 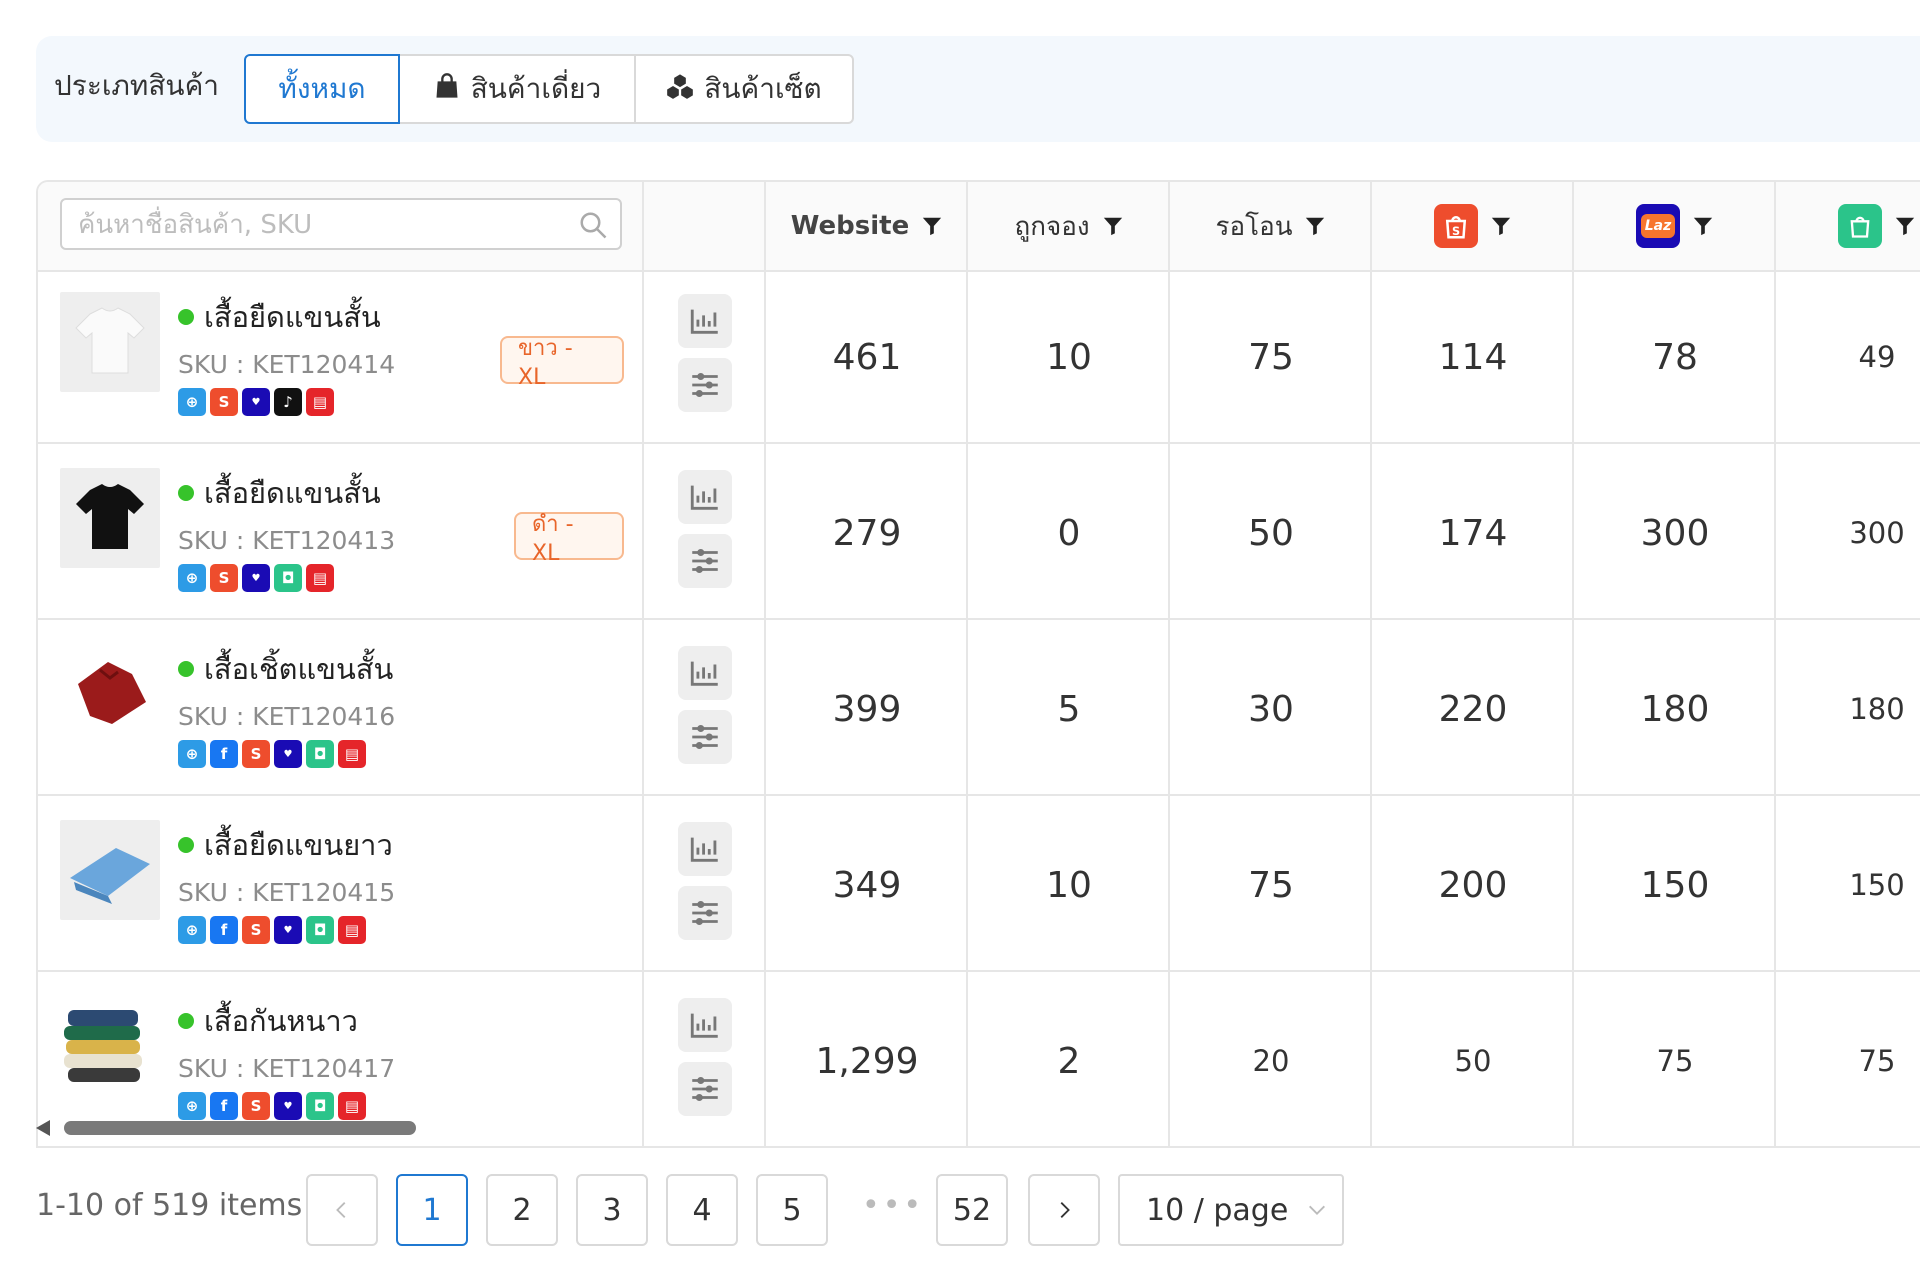 What do you see at coordinates (702, 1210) in the screenshot?
I see `page-button-4: 4` at bounding box center [702, 1210].